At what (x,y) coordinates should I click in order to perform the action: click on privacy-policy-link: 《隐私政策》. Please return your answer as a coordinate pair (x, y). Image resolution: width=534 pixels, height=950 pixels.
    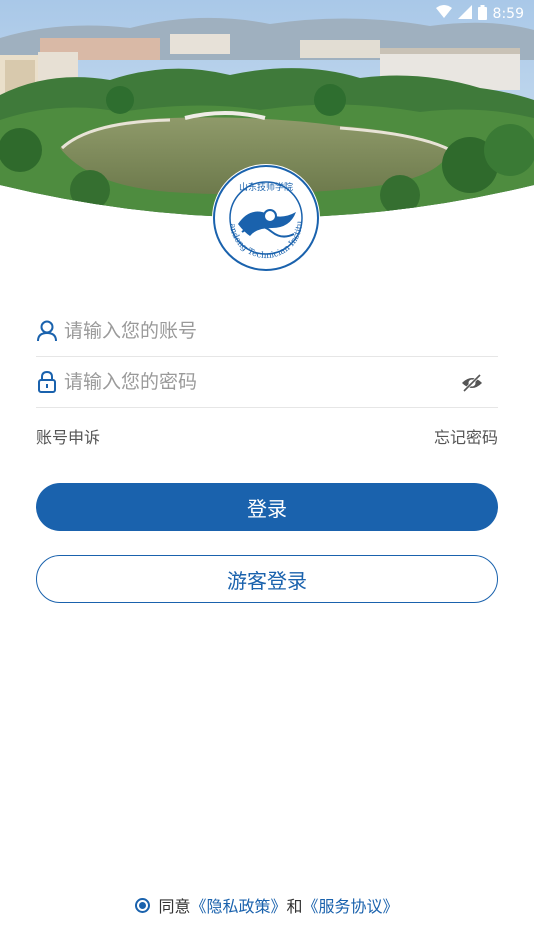
    Looking at the image, I should click on (238, 905).